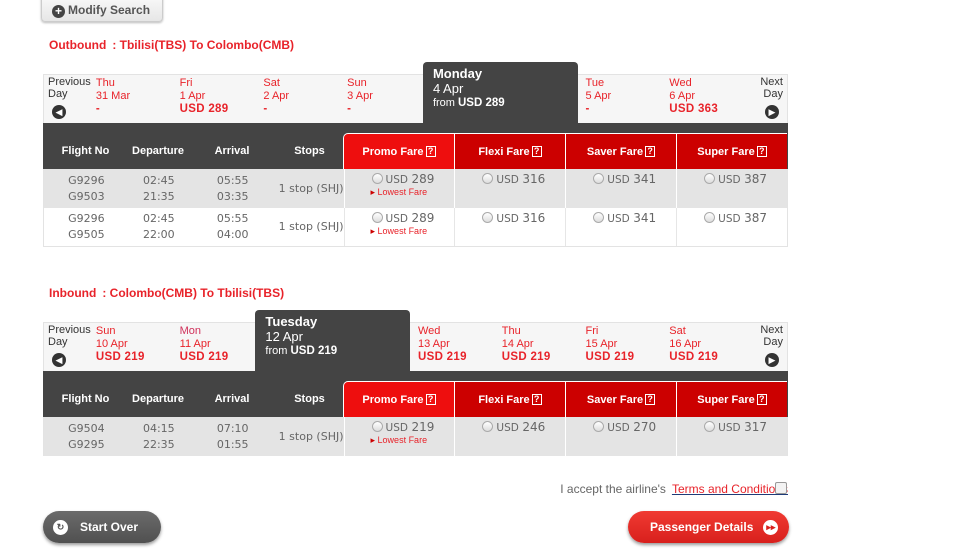 The image size is (961, 549). I want to click on value: 05:55, so click(232, 218).